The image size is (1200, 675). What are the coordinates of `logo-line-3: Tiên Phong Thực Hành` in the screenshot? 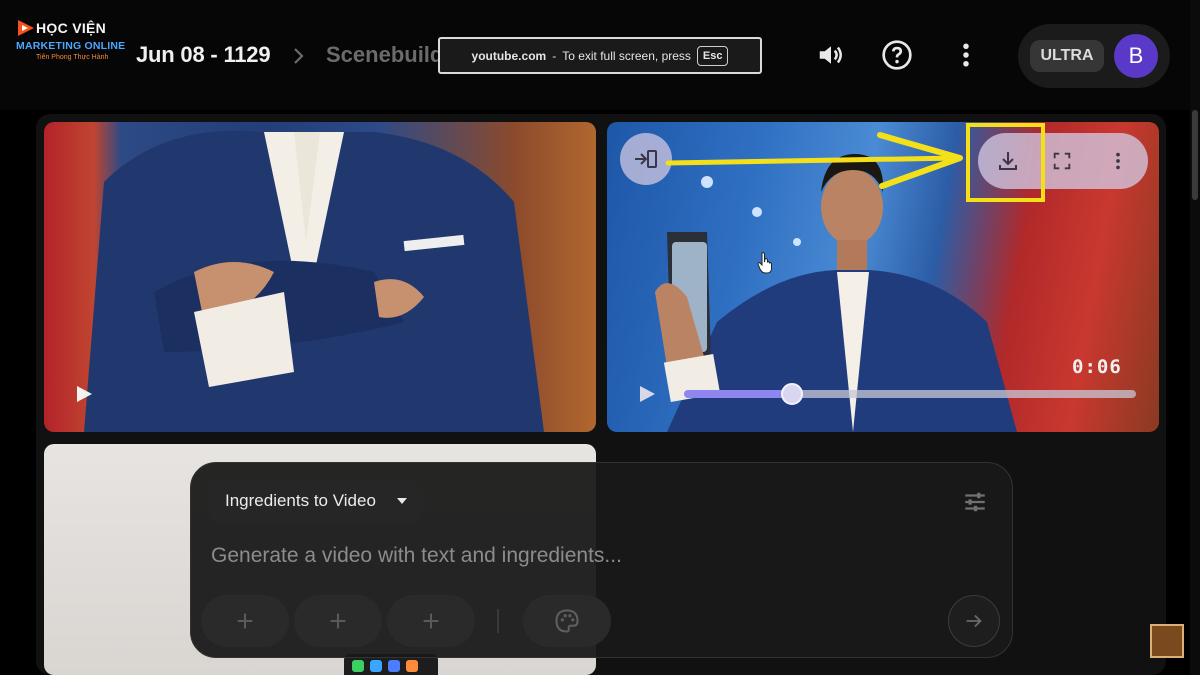 It's located at (72, 57).